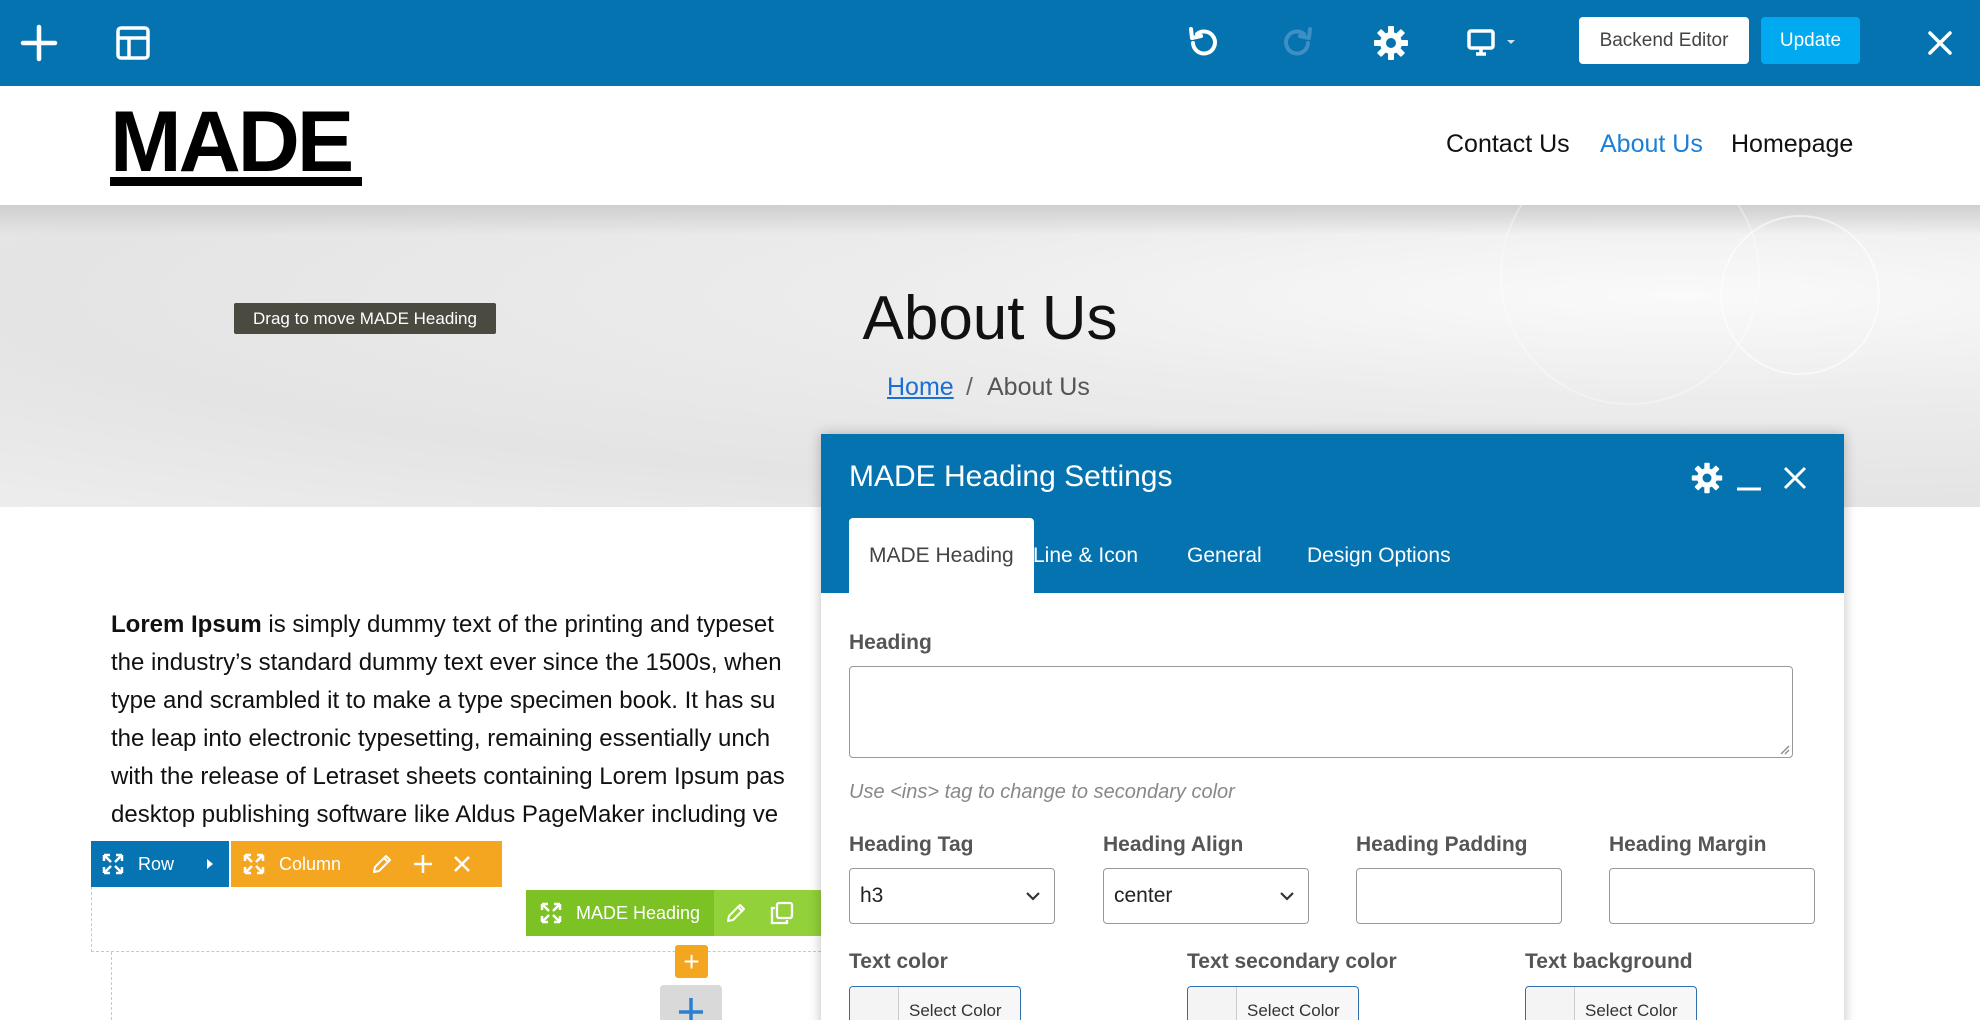 Image resolution: width=1980 pixels, height=1020 pixels. I want to click on logo-text: MADE, so click(232, 142).